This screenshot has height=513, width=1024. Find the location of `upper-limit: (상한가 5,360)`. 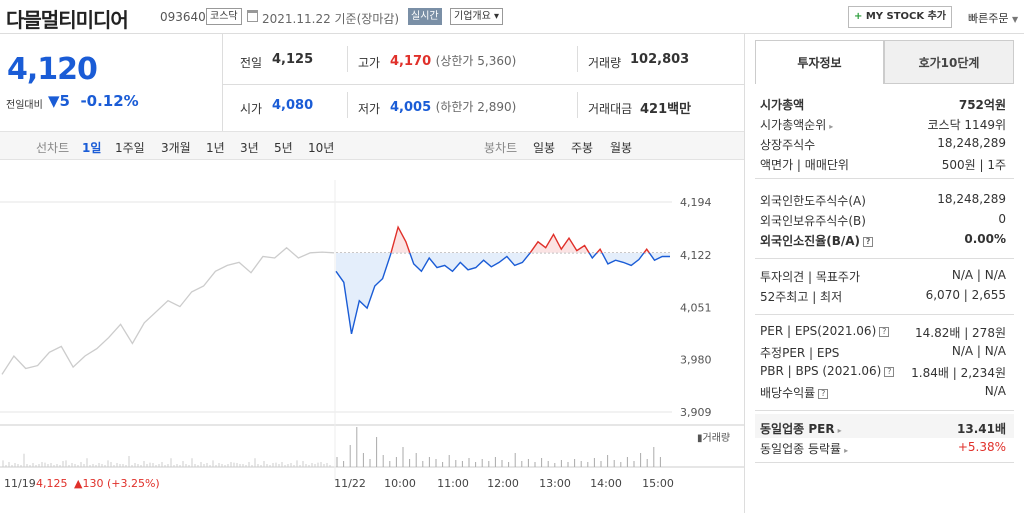

upper-limit: (상한가 5,360) is located at coordinates (476, 61).